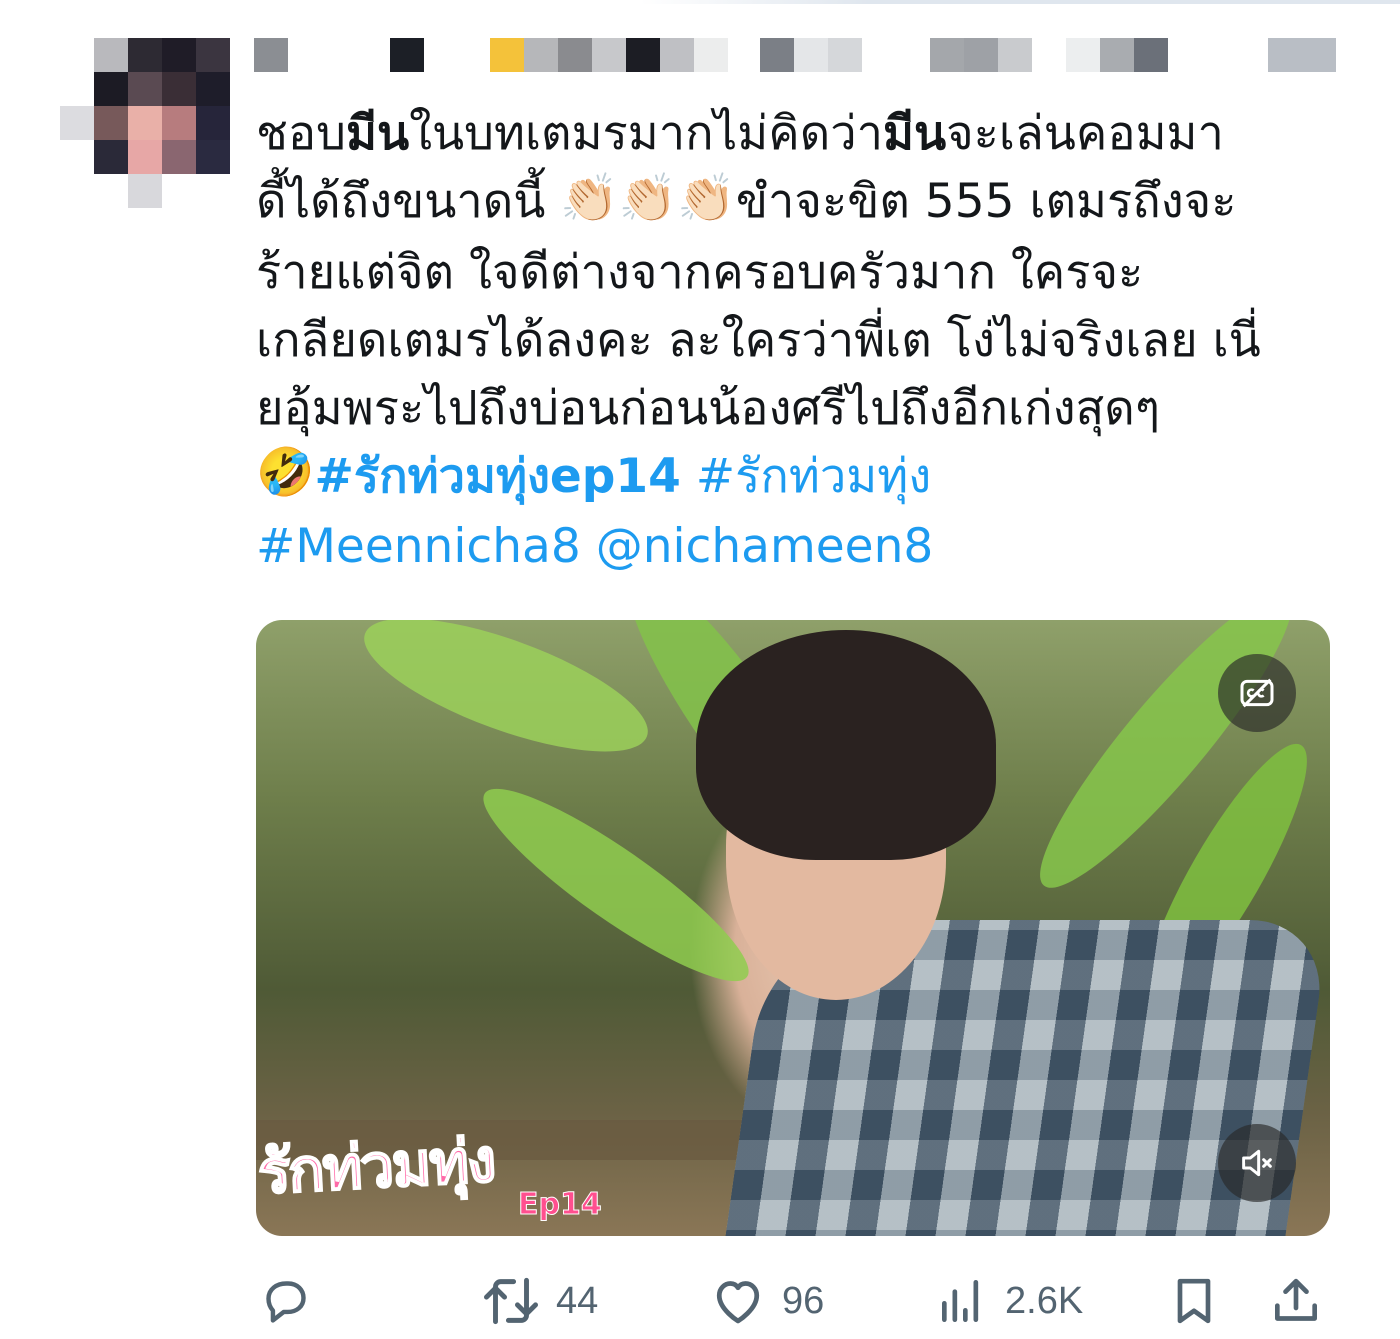 The width and height of the screenshot is (1400, 1339). I want to click on captions-off-icon, so click(1257, 693).